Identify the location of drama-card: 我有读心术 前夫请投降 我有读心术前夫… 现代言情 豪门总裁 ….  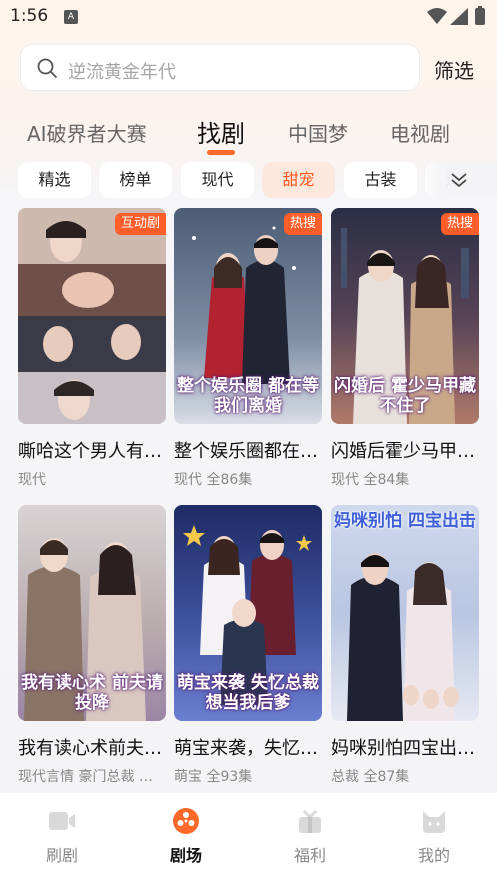
(92, 645).